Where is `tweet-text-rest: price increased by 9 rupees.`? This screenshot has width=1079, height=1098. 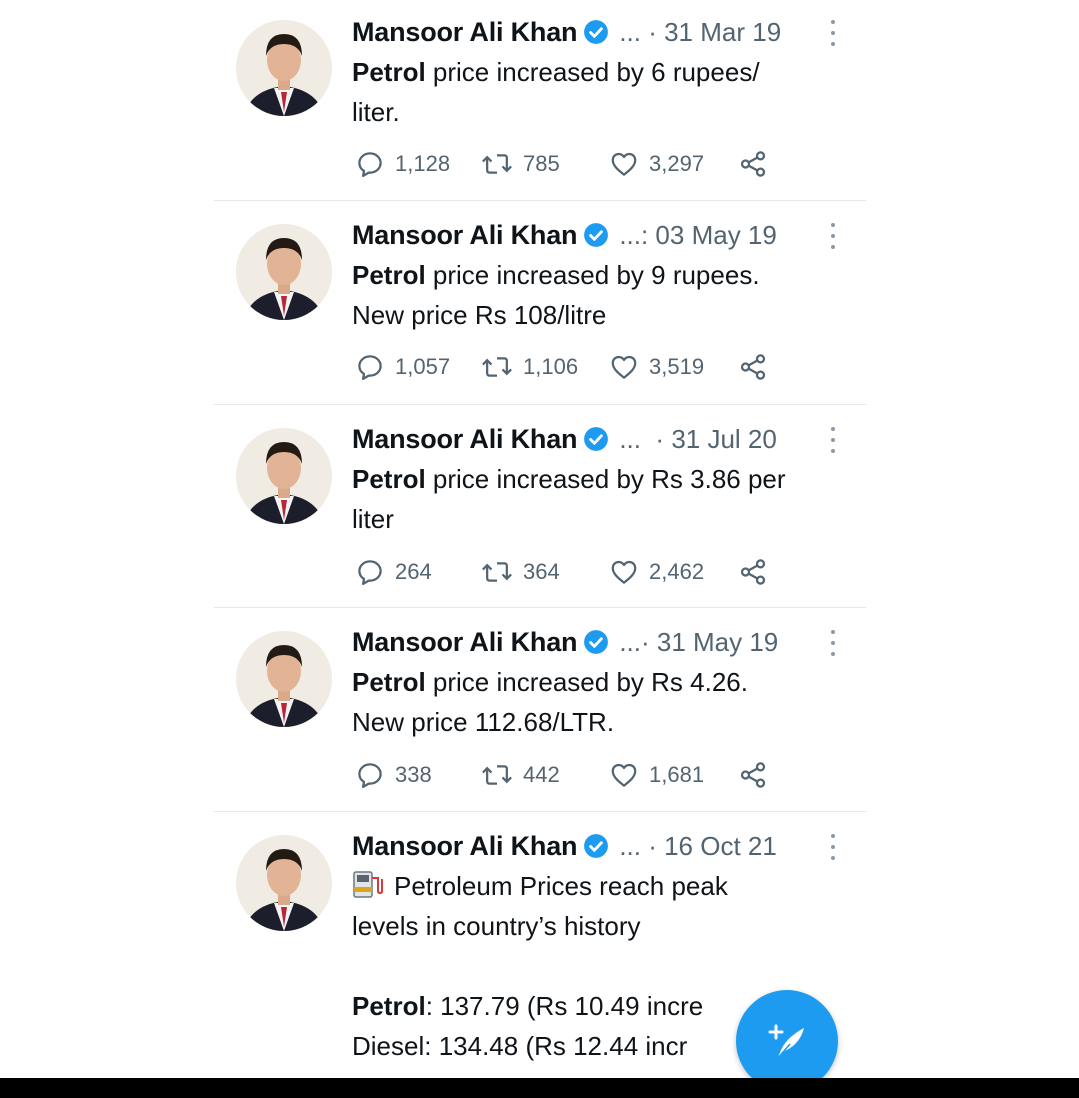 tweet-text-rest: price increased by 9 rupees. is located at coordinates (592, 275).